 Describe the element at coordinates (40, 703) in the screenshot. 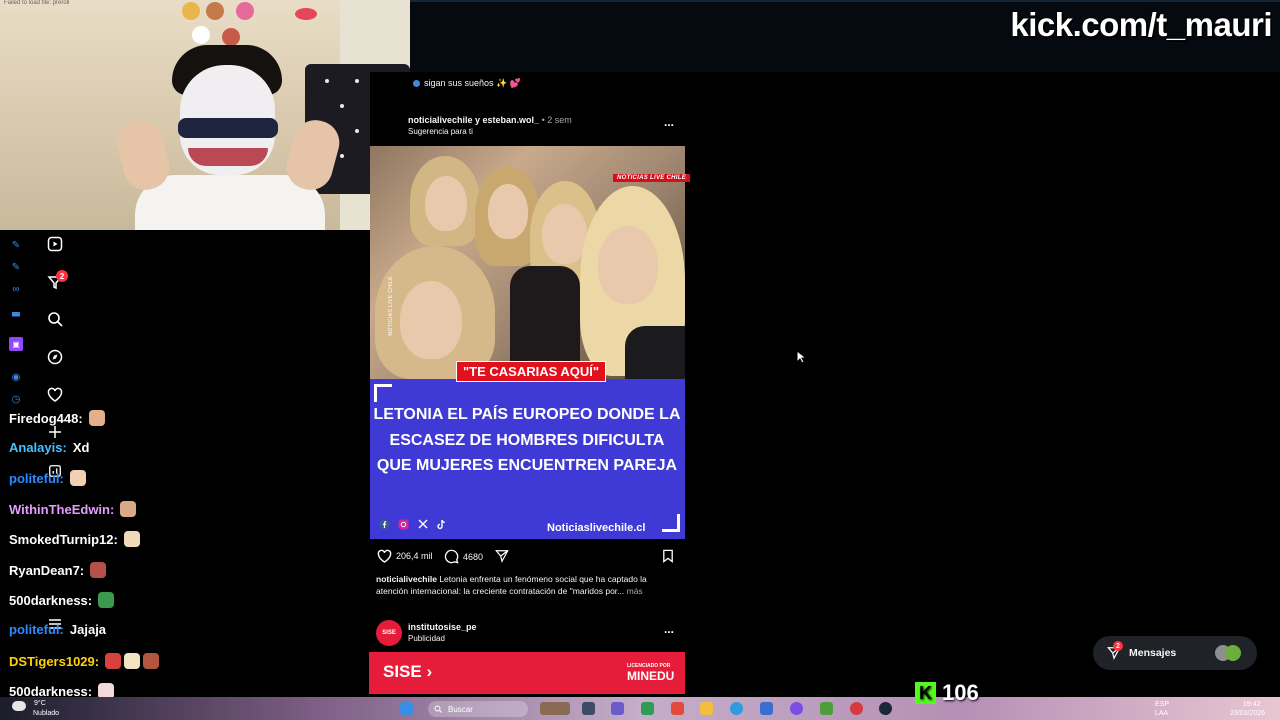

I see `weather-temp: 9°C` at that location.